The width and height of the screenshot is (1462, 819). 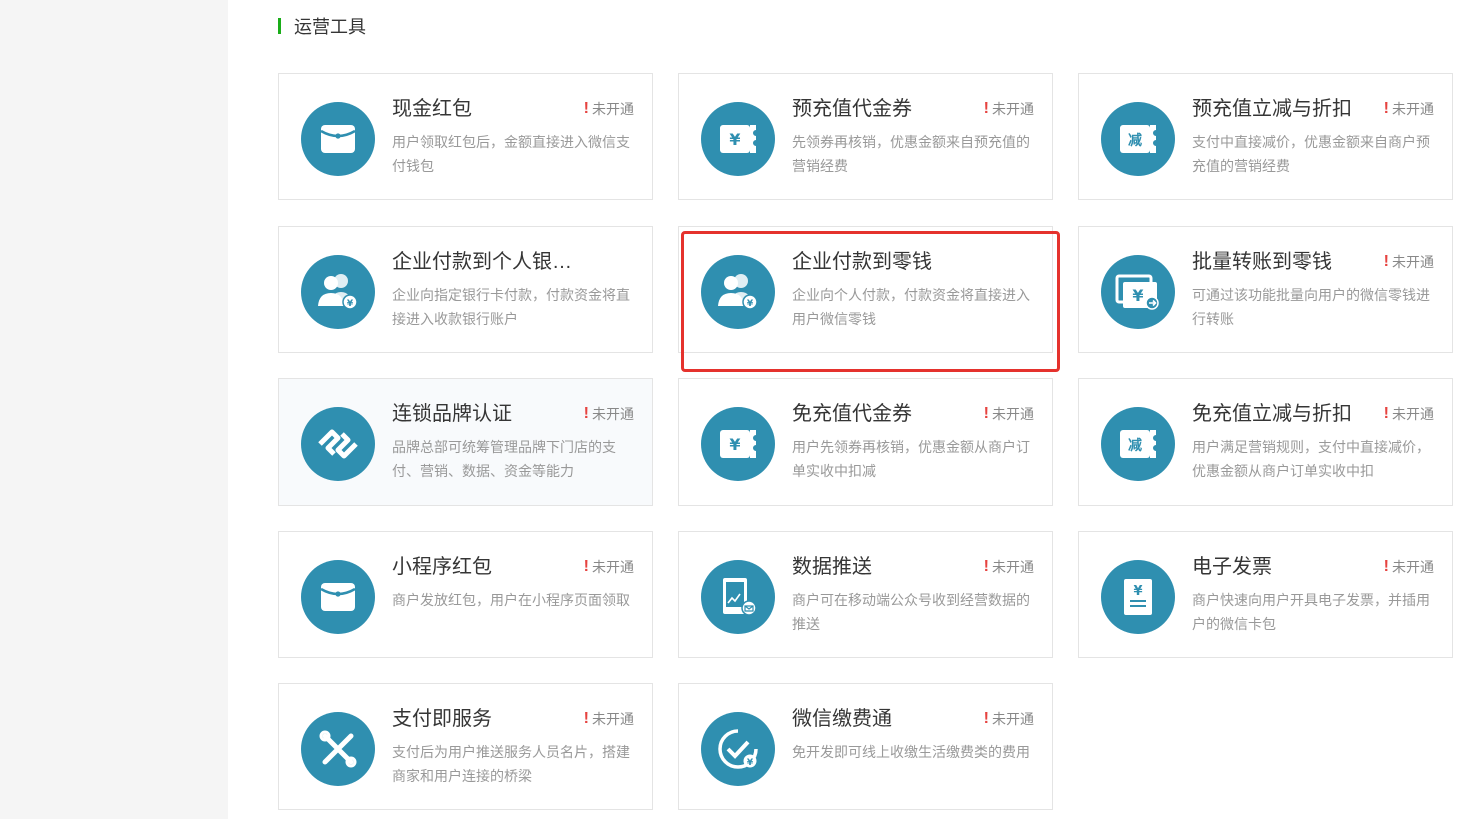 I want to click on tool-card: 小程序红包! 未开通商户发放红包，用户在小程序页面领取, so click(x=465, y=594).